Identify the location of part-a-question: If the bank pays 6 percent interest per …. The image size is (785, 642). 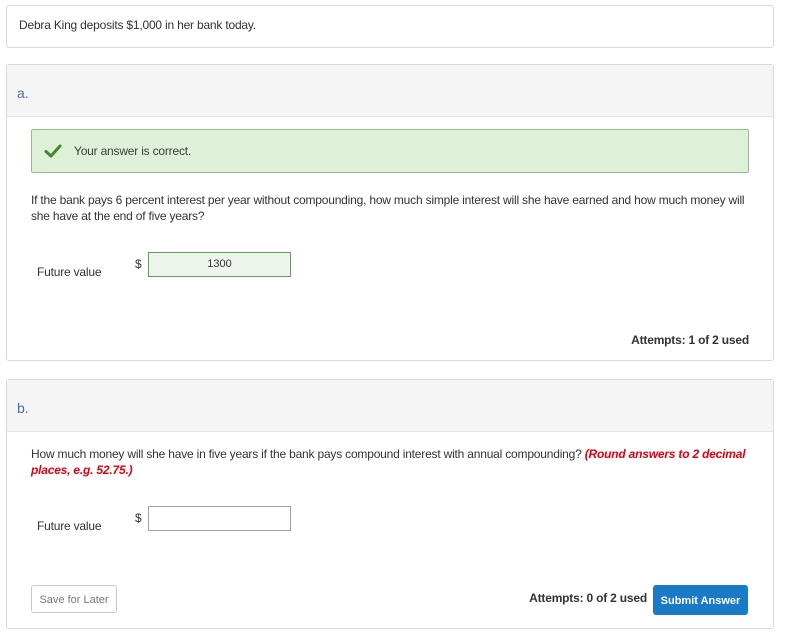
(388, 208).